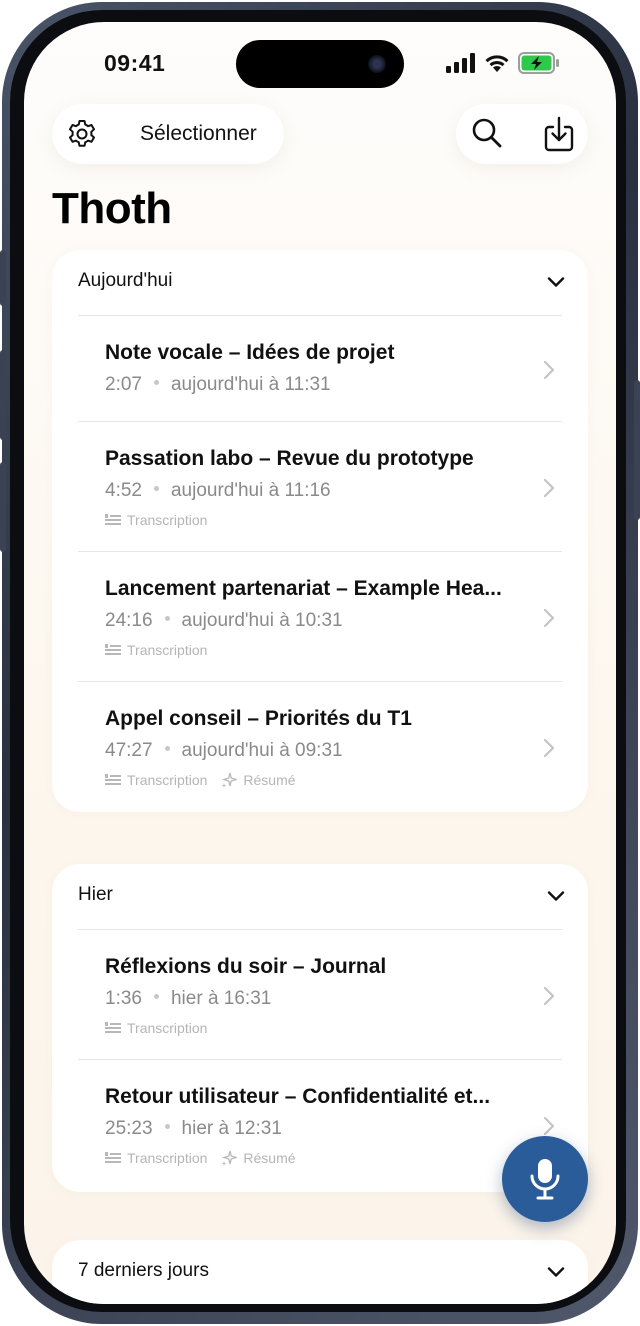 The height and width of the screenshot is (1326, 640). What do you see at coordinates (125, 281) in the screenshot?
I see `section-header-label: Aujourd'hui` at bounding box center [125, 281].